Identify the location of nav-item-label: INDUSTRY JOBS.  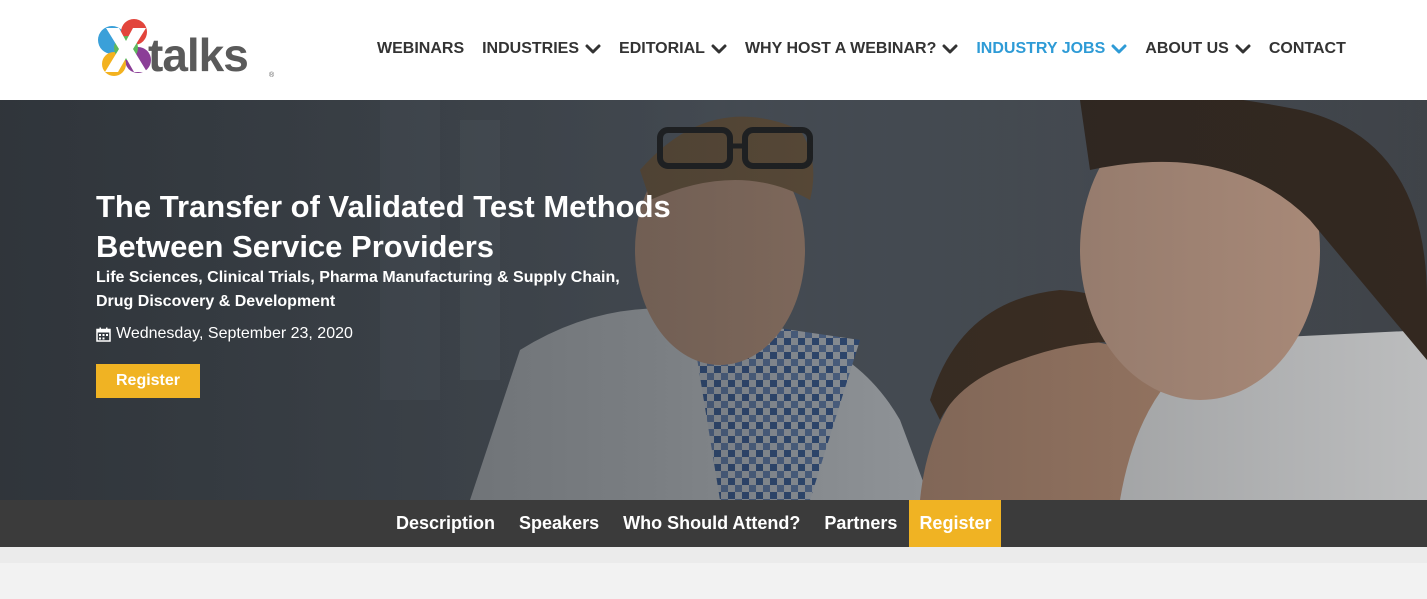
(1041, 48).